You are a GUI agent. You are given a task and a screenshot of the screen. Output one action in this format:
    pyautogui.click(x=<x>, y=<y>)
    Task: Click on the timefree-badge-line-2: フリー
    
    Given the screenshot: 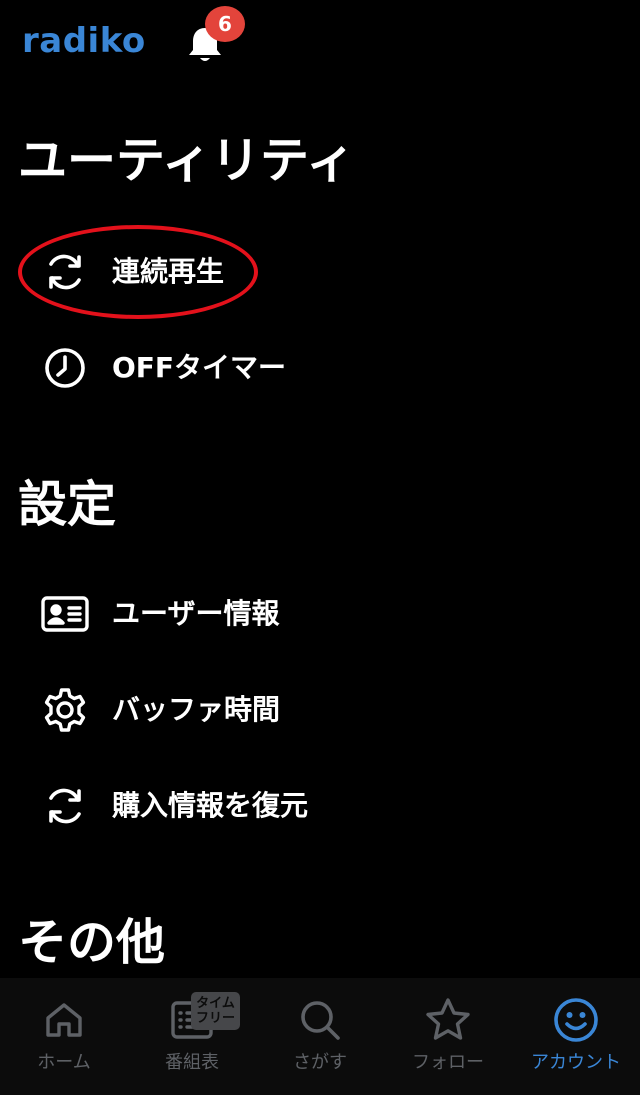 What is the action you would take?
    pyautogui.click(x=215, y=1018)
    